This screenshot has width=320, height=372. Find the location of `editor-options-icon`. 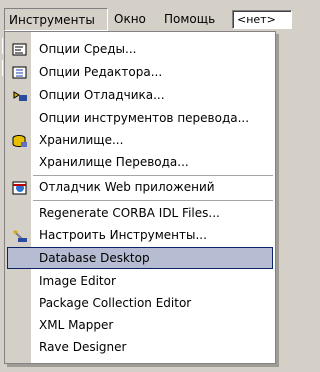

editor-options-icon is located at coordinates (20, 72).